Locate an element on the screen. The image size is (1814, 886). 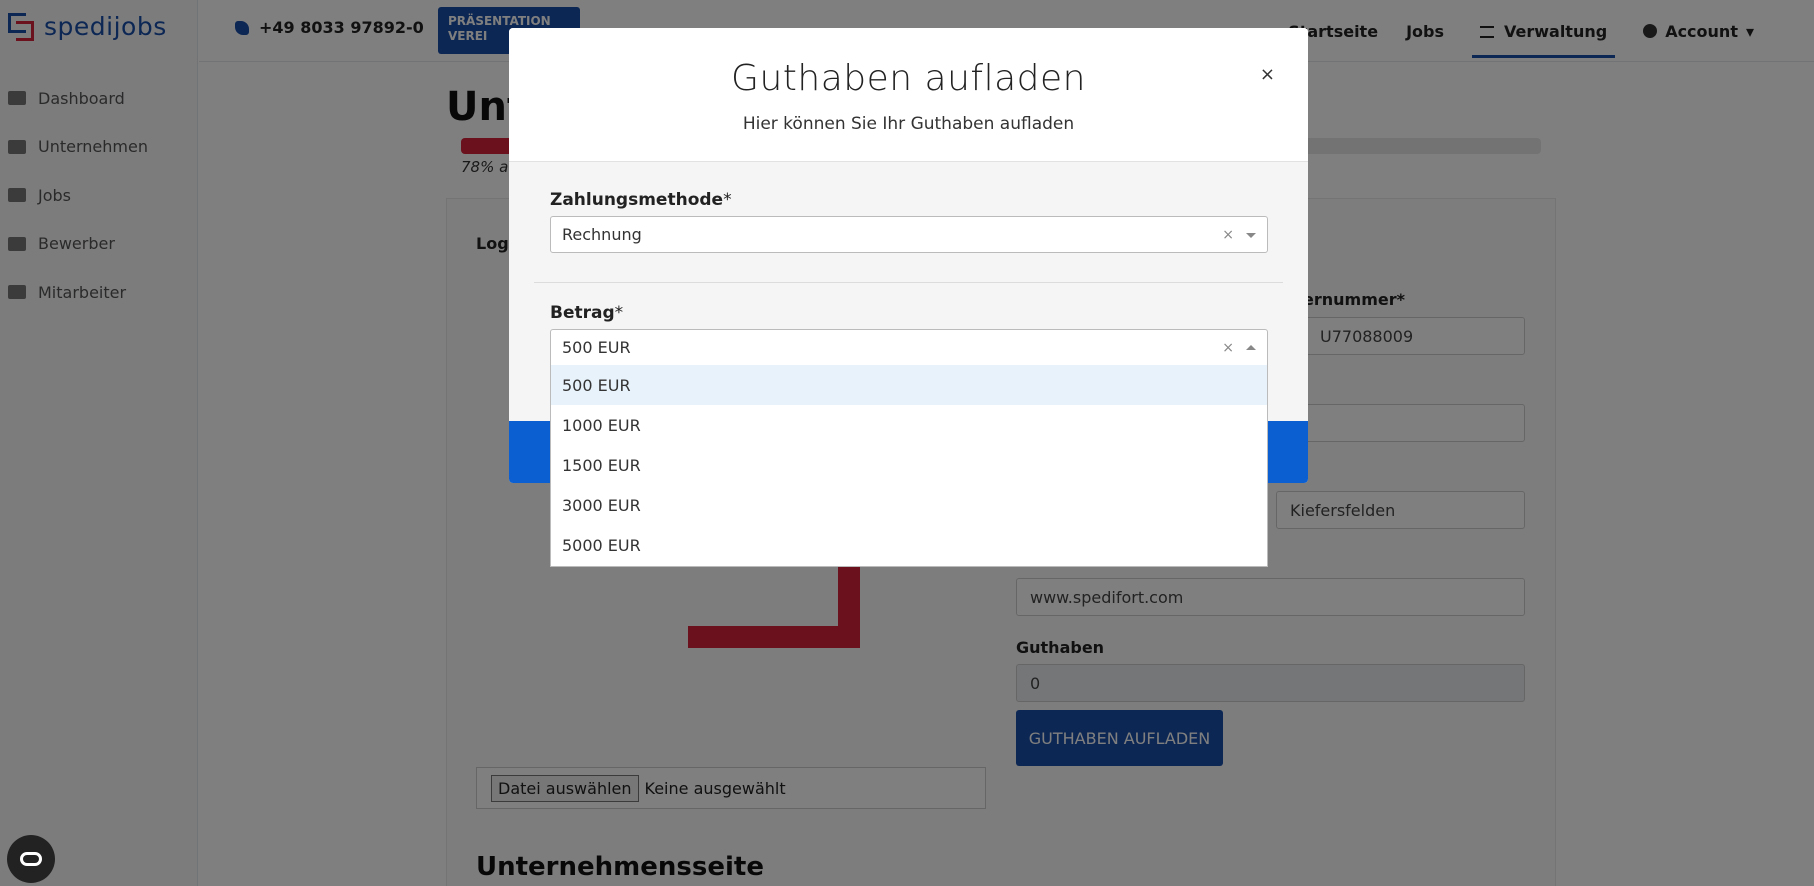
payment-method-value: Rechnung is located at coordinates (602, 234).